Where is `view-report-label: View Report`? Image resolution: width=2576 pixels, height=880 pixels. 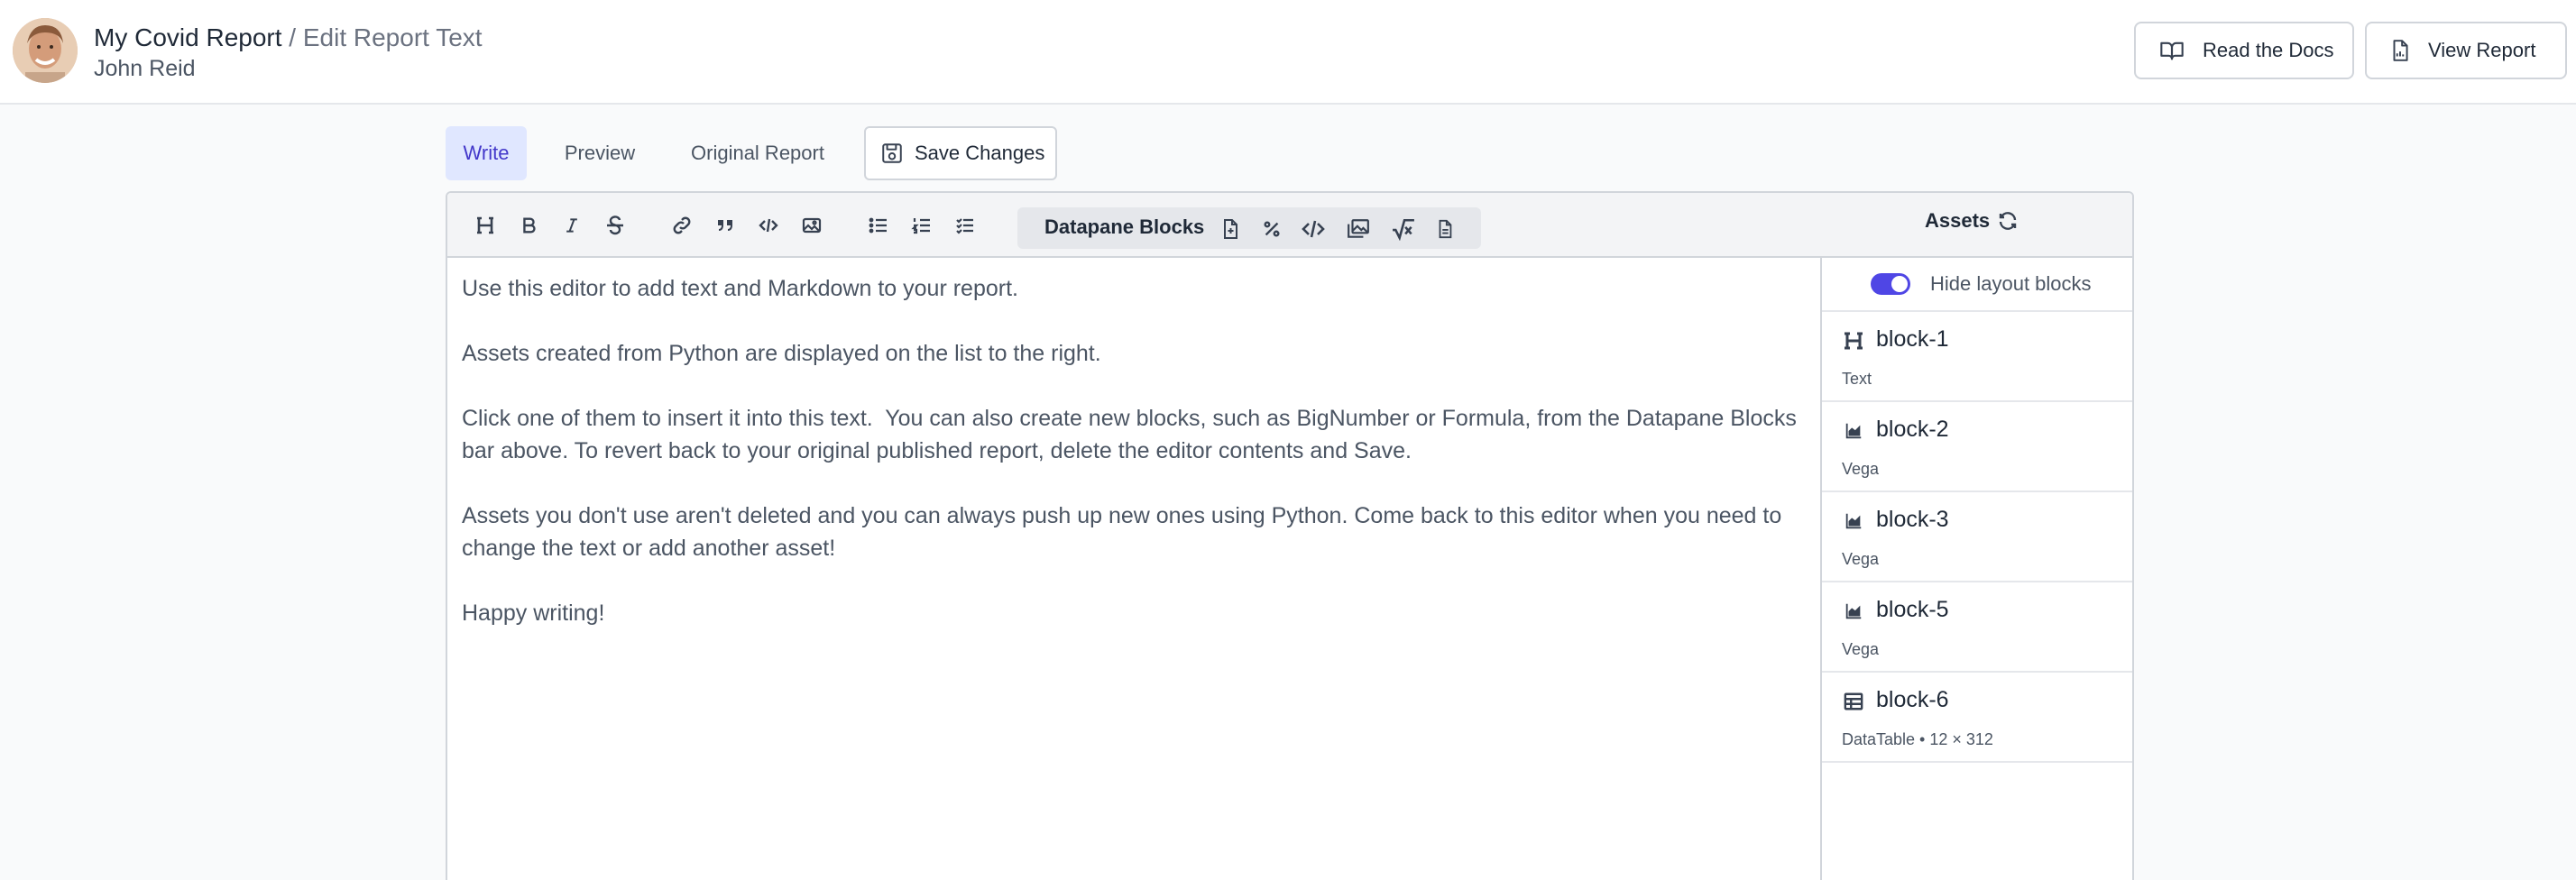
view-report-label: View Report is located at coordinates (2482, 50).